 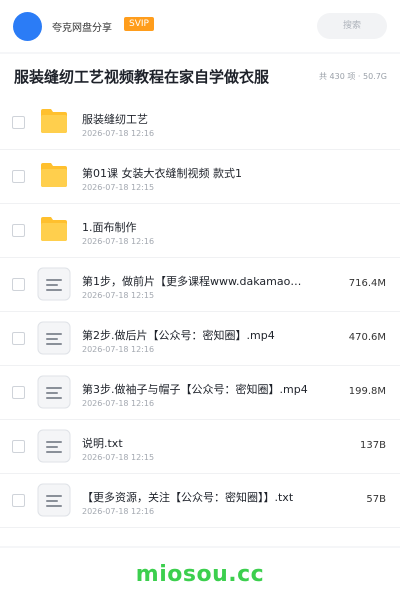 What do you see at coordinates (195, 281) in the screenshot?
I see `file-name: 第1步，做前片【更多课程www.dakamao8.com】.mp4` at bounding box center [195, 281].